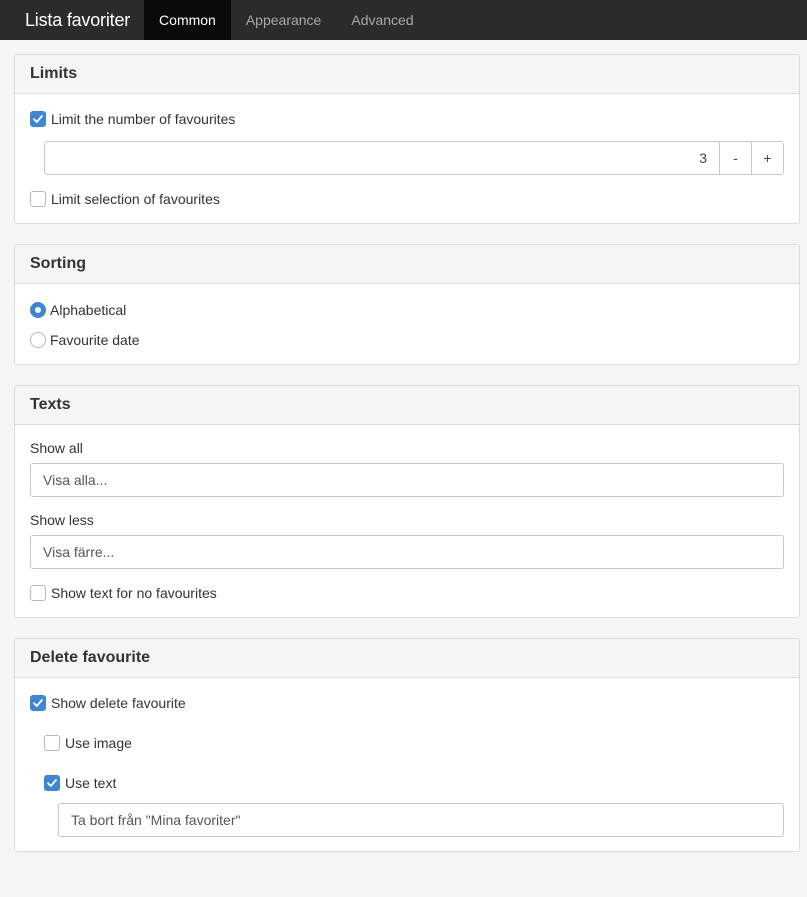 The width and height of the screenshot is (807, 897). I want to click on limit-number-label: Limit the number of favourites, so click(143, 119).